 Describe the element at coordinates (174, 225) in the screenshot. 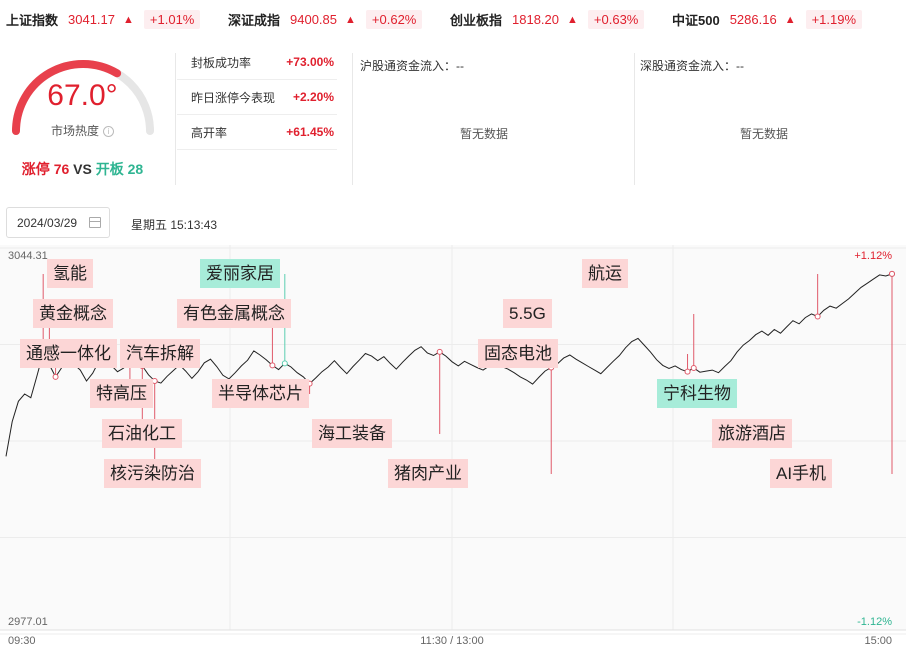

I see `weekday-time: 星期五 15:13:43` at that location.